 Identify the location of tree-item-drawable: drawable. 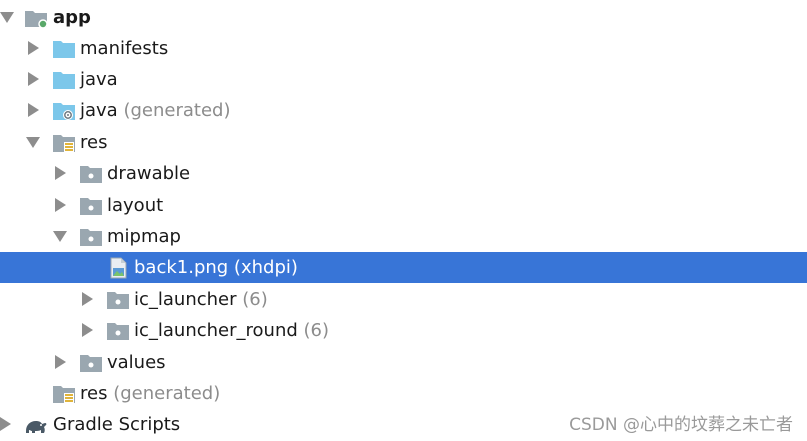
(403, 173).